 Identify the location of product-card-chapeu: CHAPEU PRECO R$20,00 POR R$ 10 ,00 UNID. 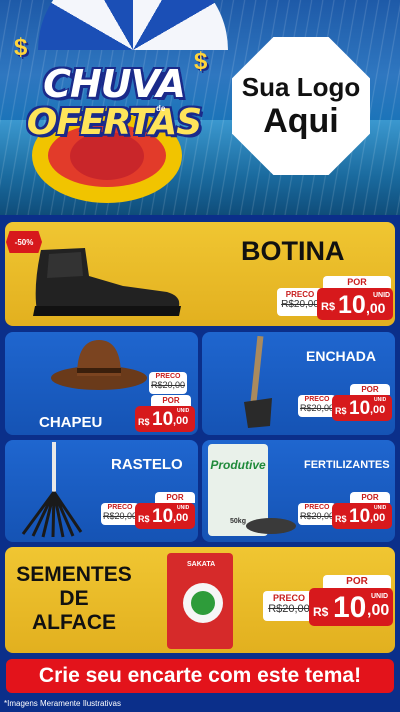
(101, 383).